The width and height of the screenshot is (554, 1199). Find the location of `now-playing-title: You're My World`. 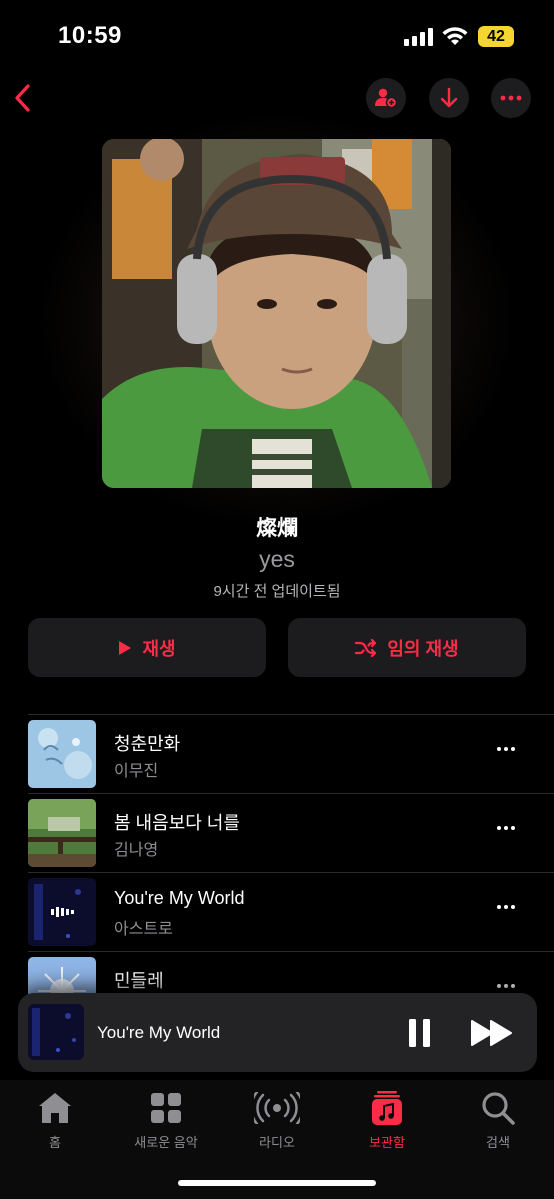

now-playing-title: You're My World is located at coordinates (159, 1032).